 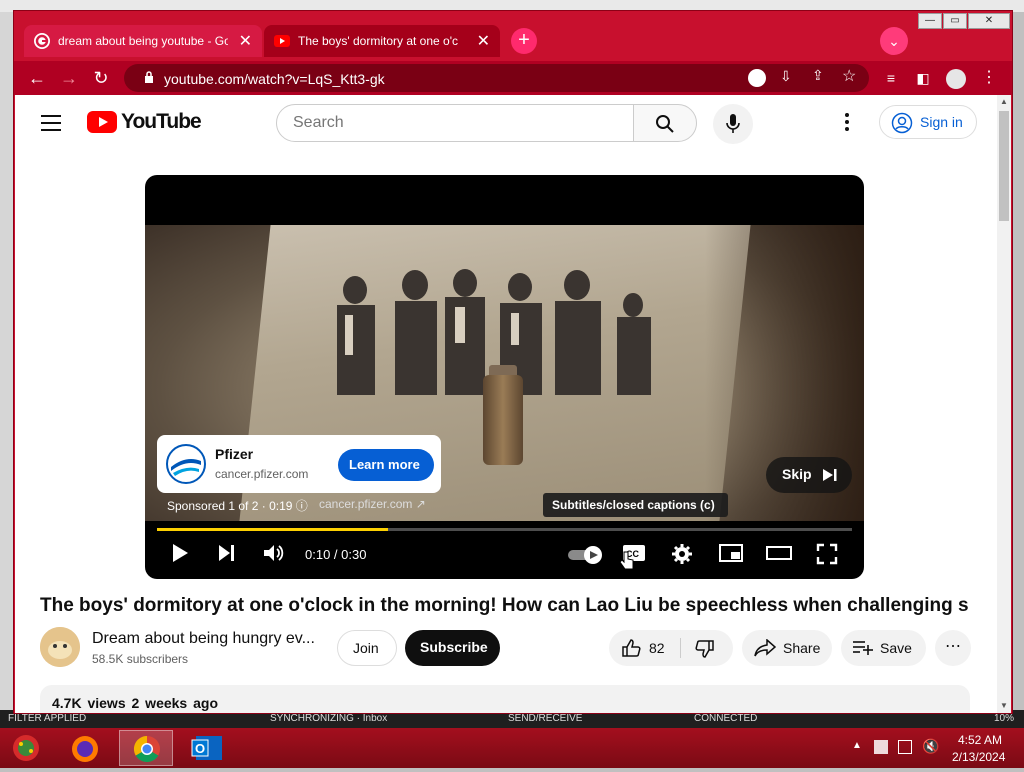 I want to click on menu-hamburger-icon, so click(x=51, y=123).